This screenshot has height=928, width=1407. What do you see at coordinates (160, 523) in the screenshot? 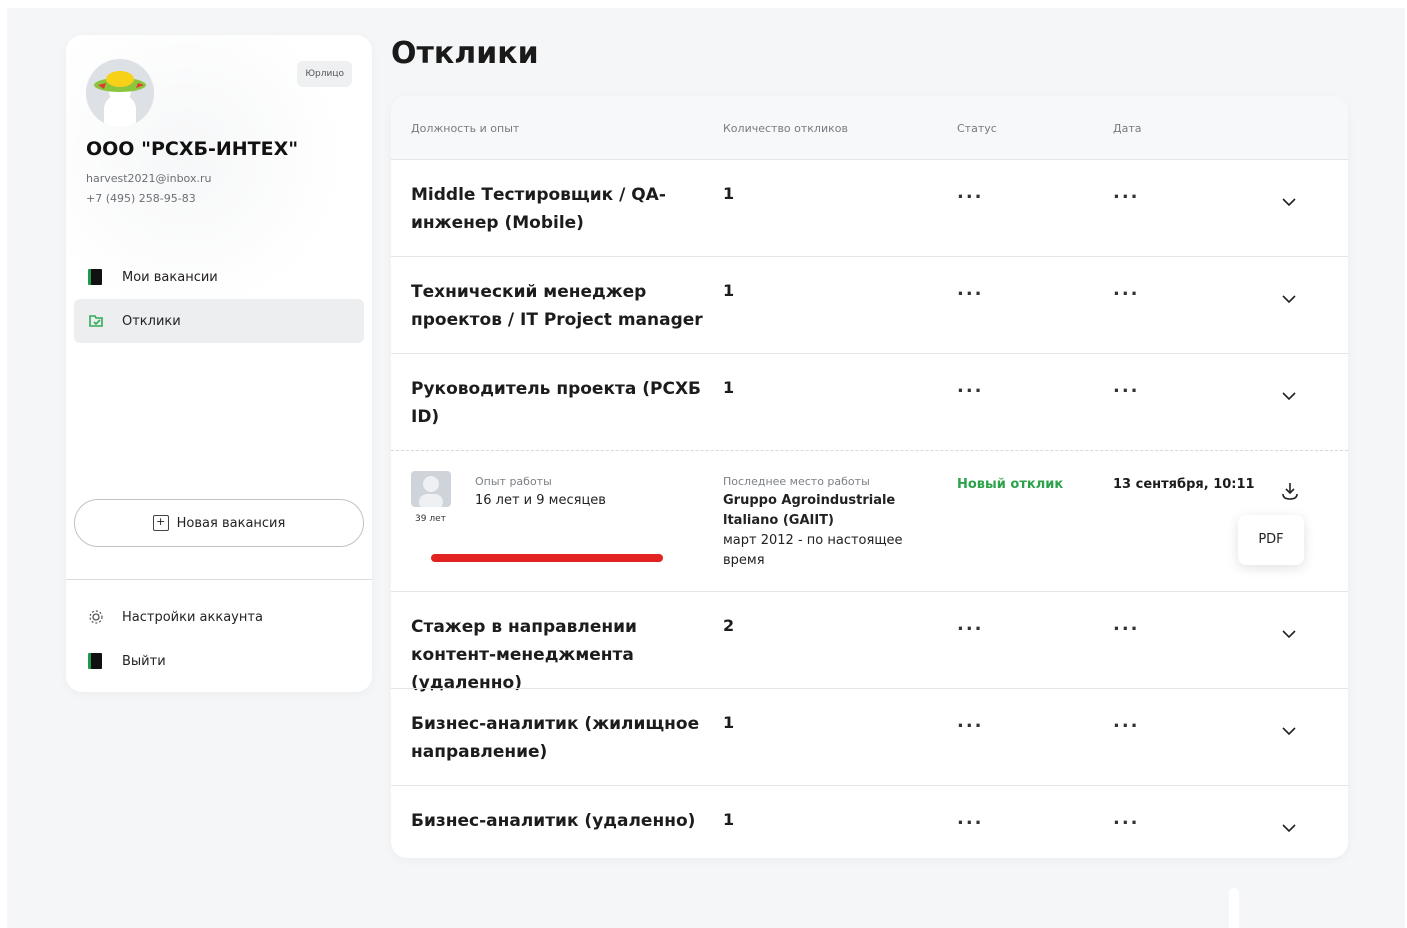
I see `add-document-icon: +` at bounding box center [160, 523].